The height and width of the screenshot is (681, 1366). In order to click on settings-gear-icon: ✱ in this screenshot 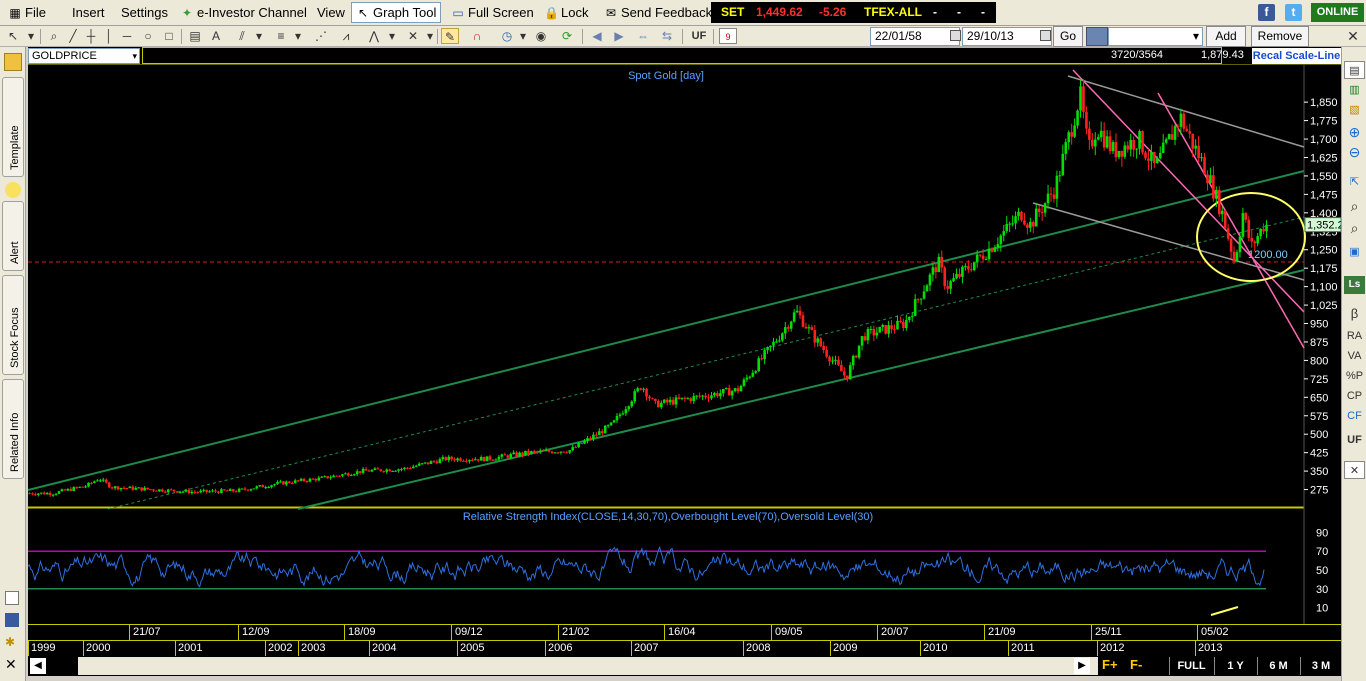, I will do `click(12, 642)`.